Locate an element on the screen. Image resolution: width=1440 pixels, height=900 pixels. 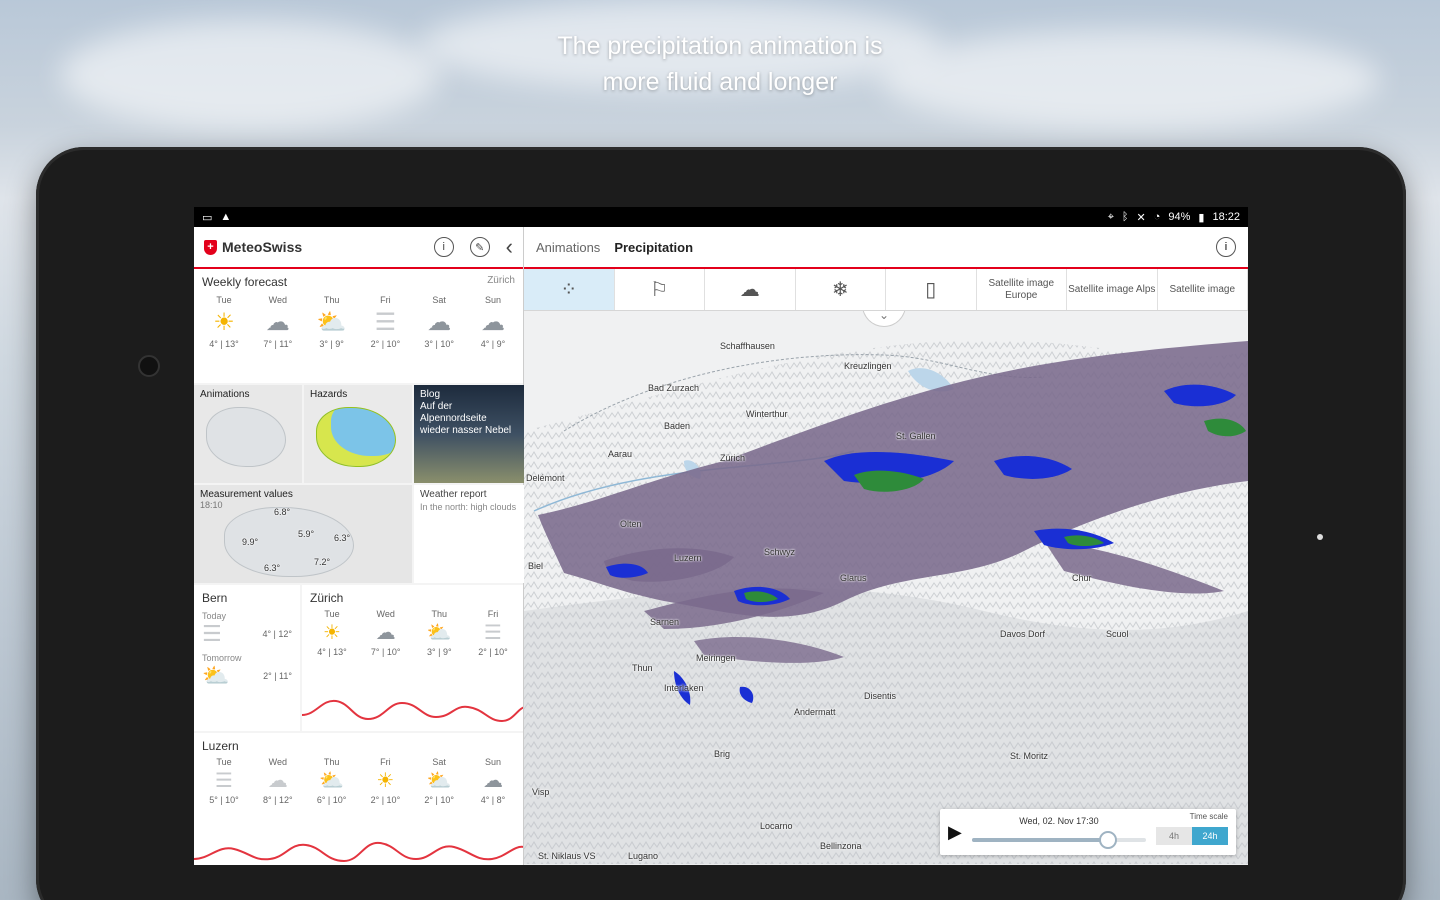
weather-report-subtitle: In the north: high clouds is located at coordinates (468, 507).